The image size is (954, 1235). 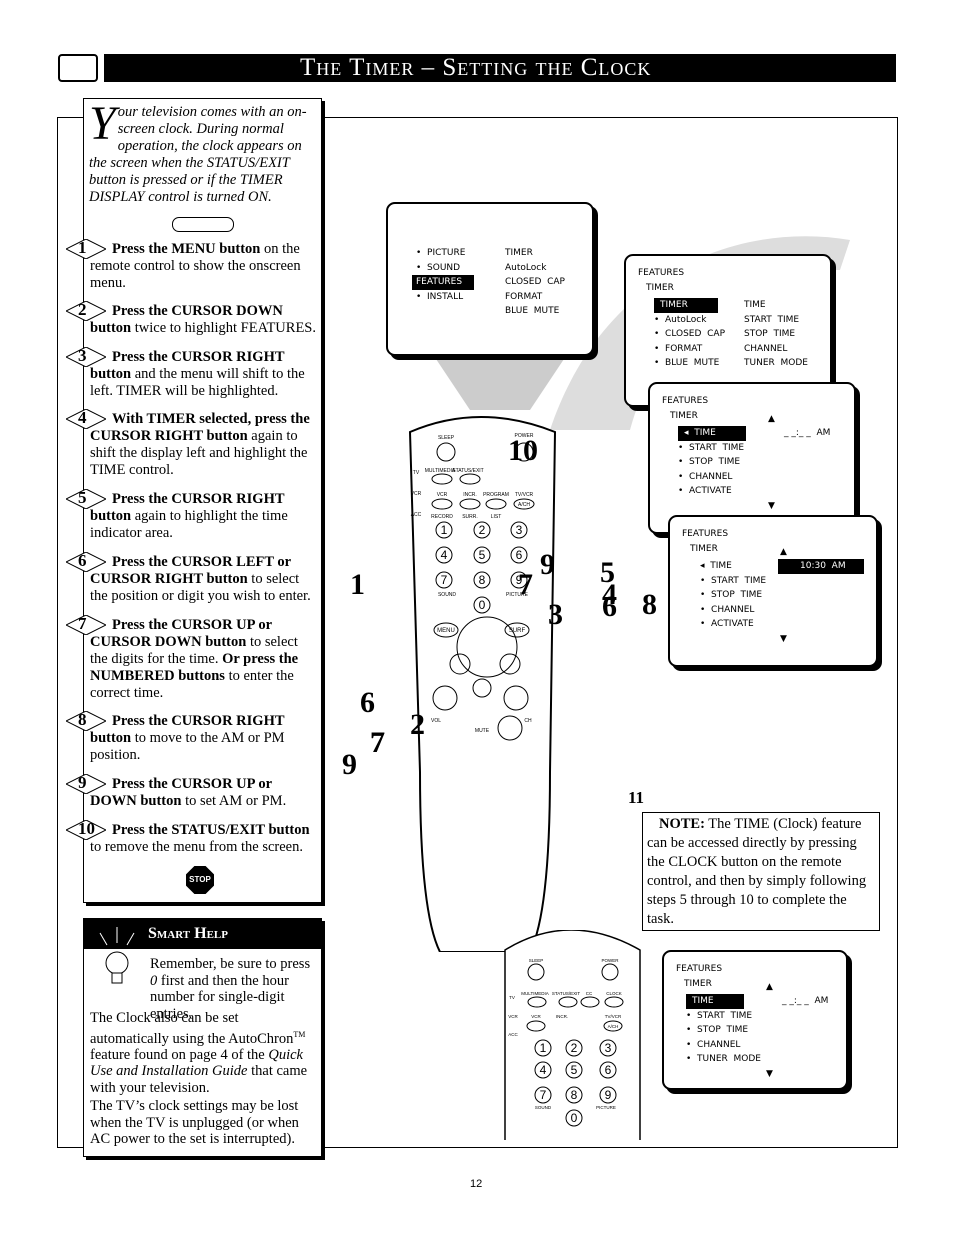 I want to click on label-vcr: VCR, so click(x=442, y=495).